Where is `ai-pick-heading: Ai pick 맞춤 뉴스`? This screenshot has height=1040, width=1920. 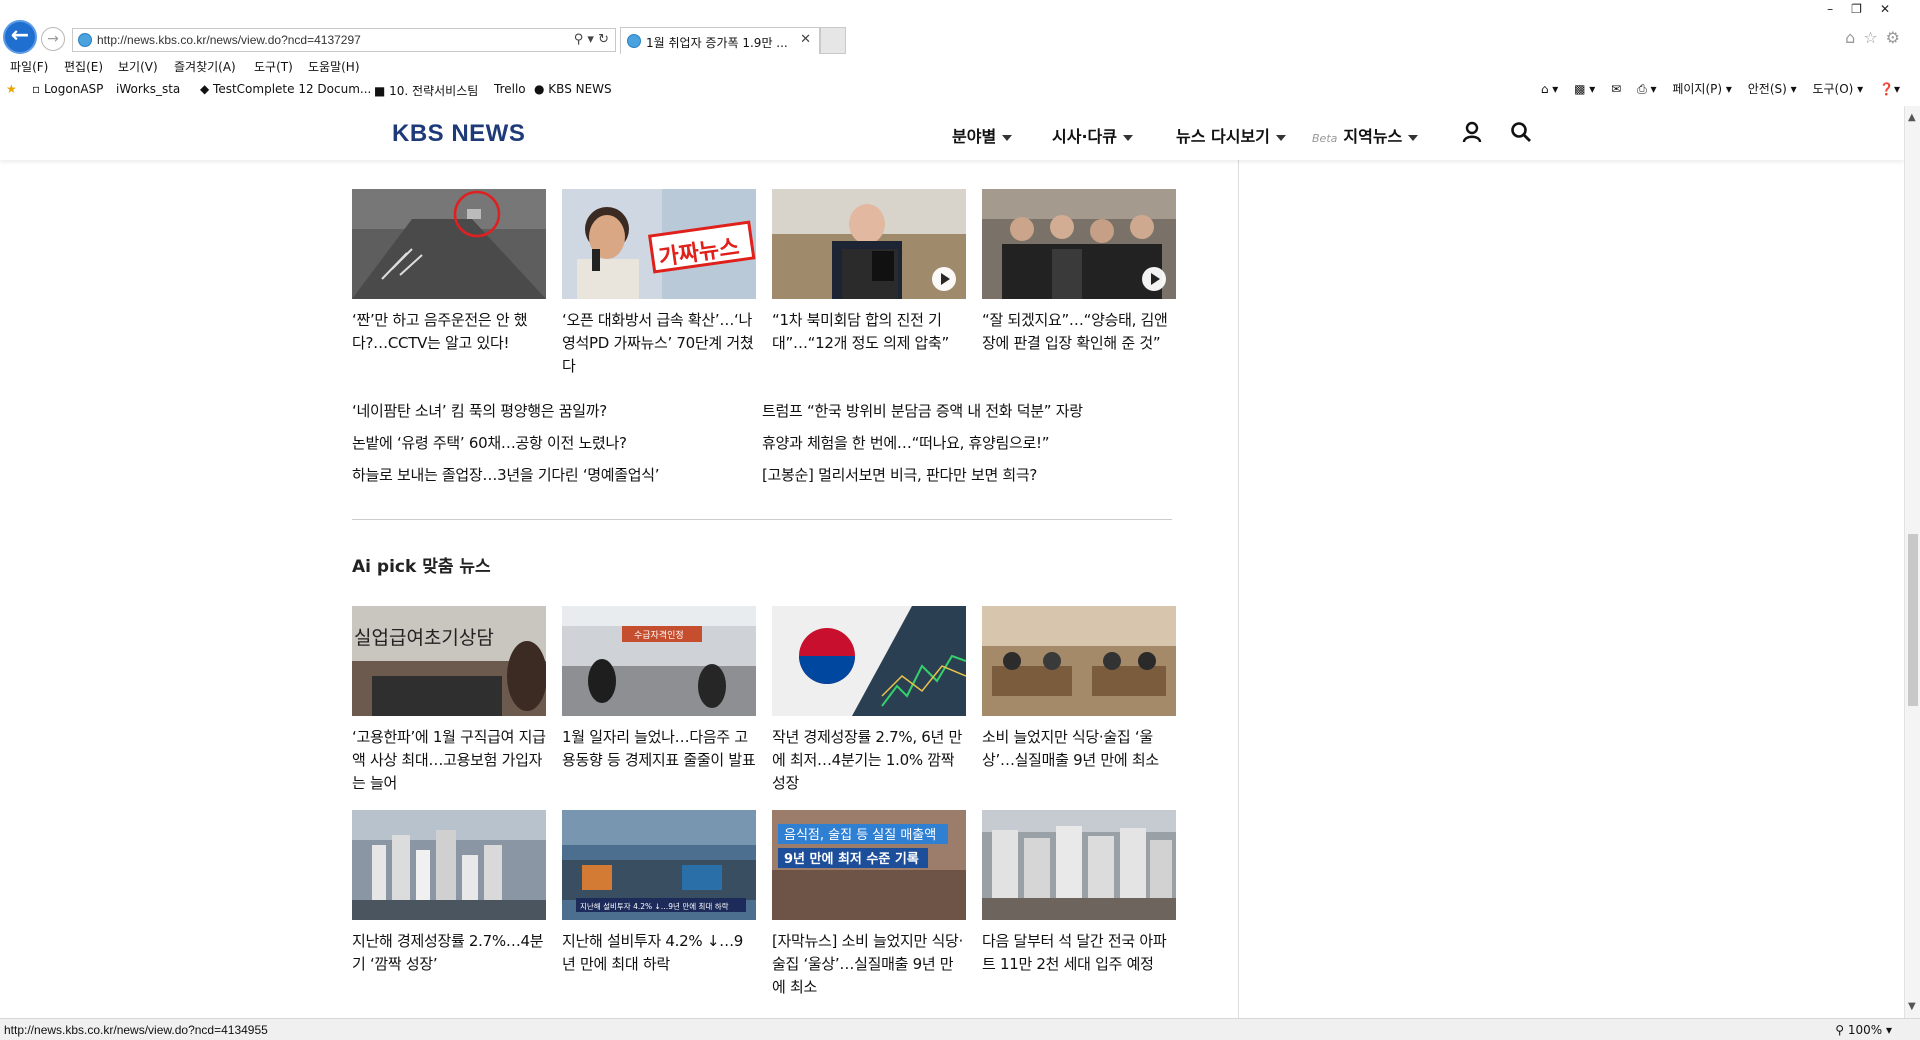
ai-pick-heading: Ai pick 맞춤 뉴스 is located at coordinates (421, 567).